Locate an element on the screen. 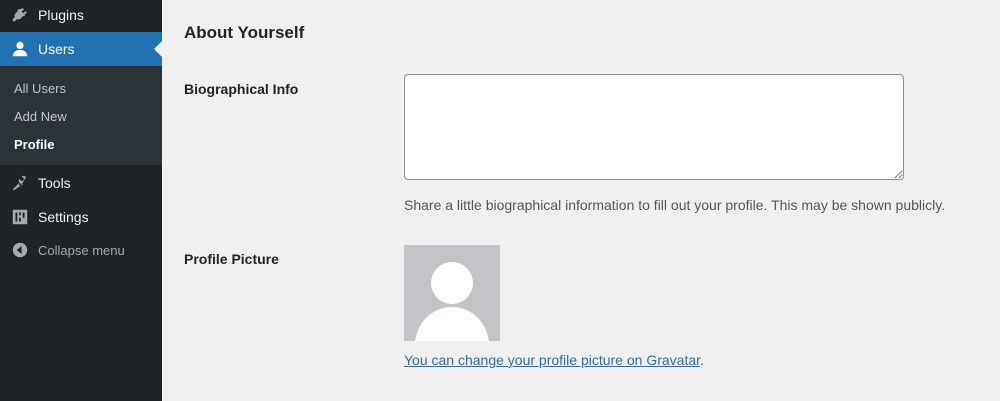  sidebar-item-label: Settings is located at coordinates (63, 217).